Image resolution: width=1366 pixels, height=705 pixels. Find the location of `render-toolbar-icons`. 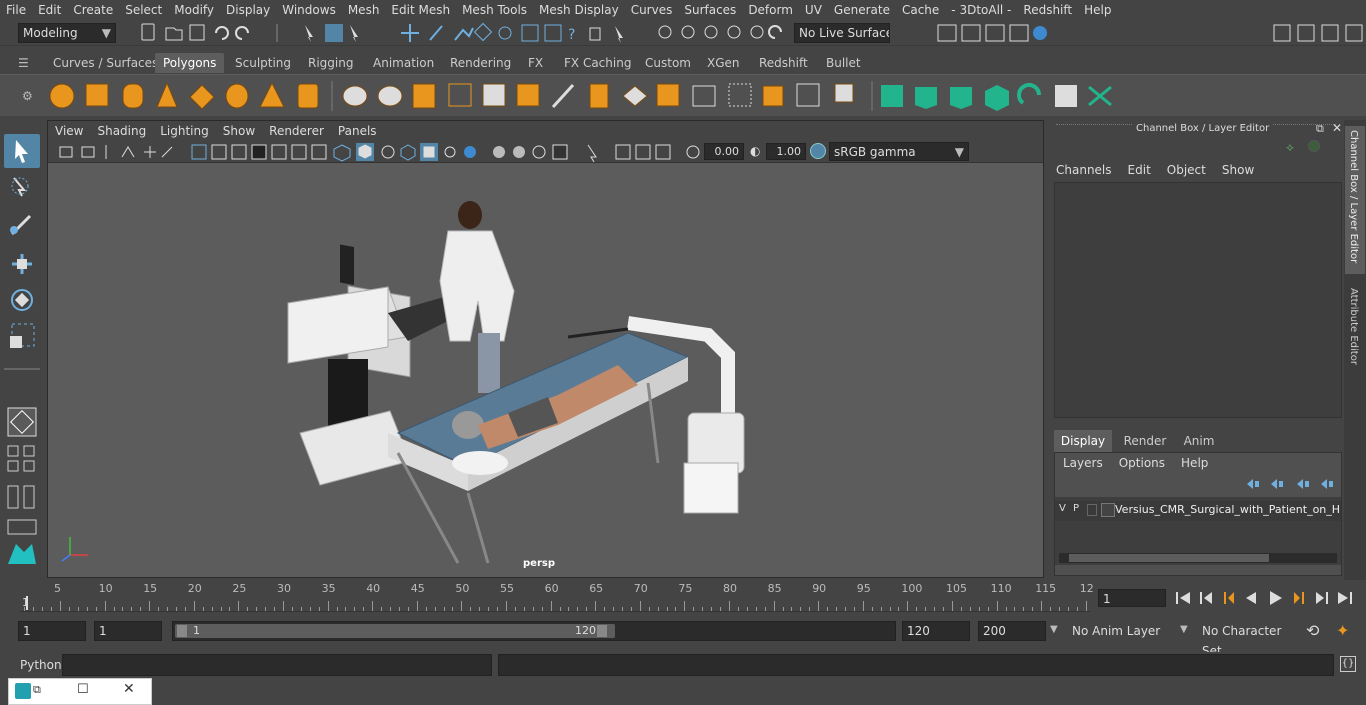

render-toolbar-icons is located at coordinates (975, 33).